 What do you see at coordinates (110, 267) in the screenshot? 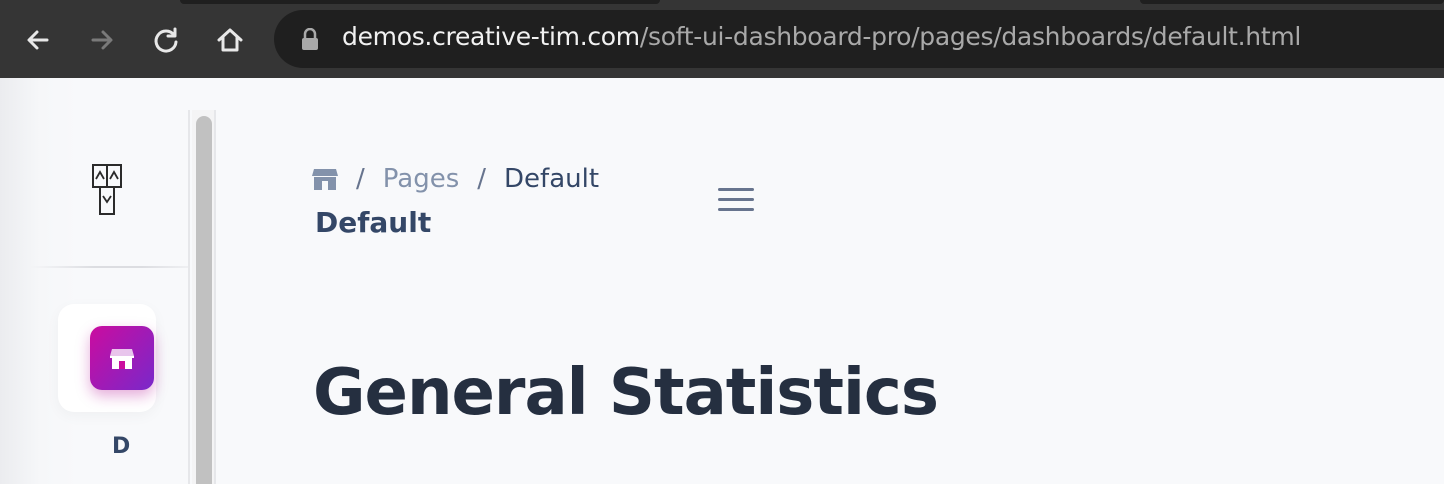
I see `sidebar-divider` at bounding box center [110, 267].